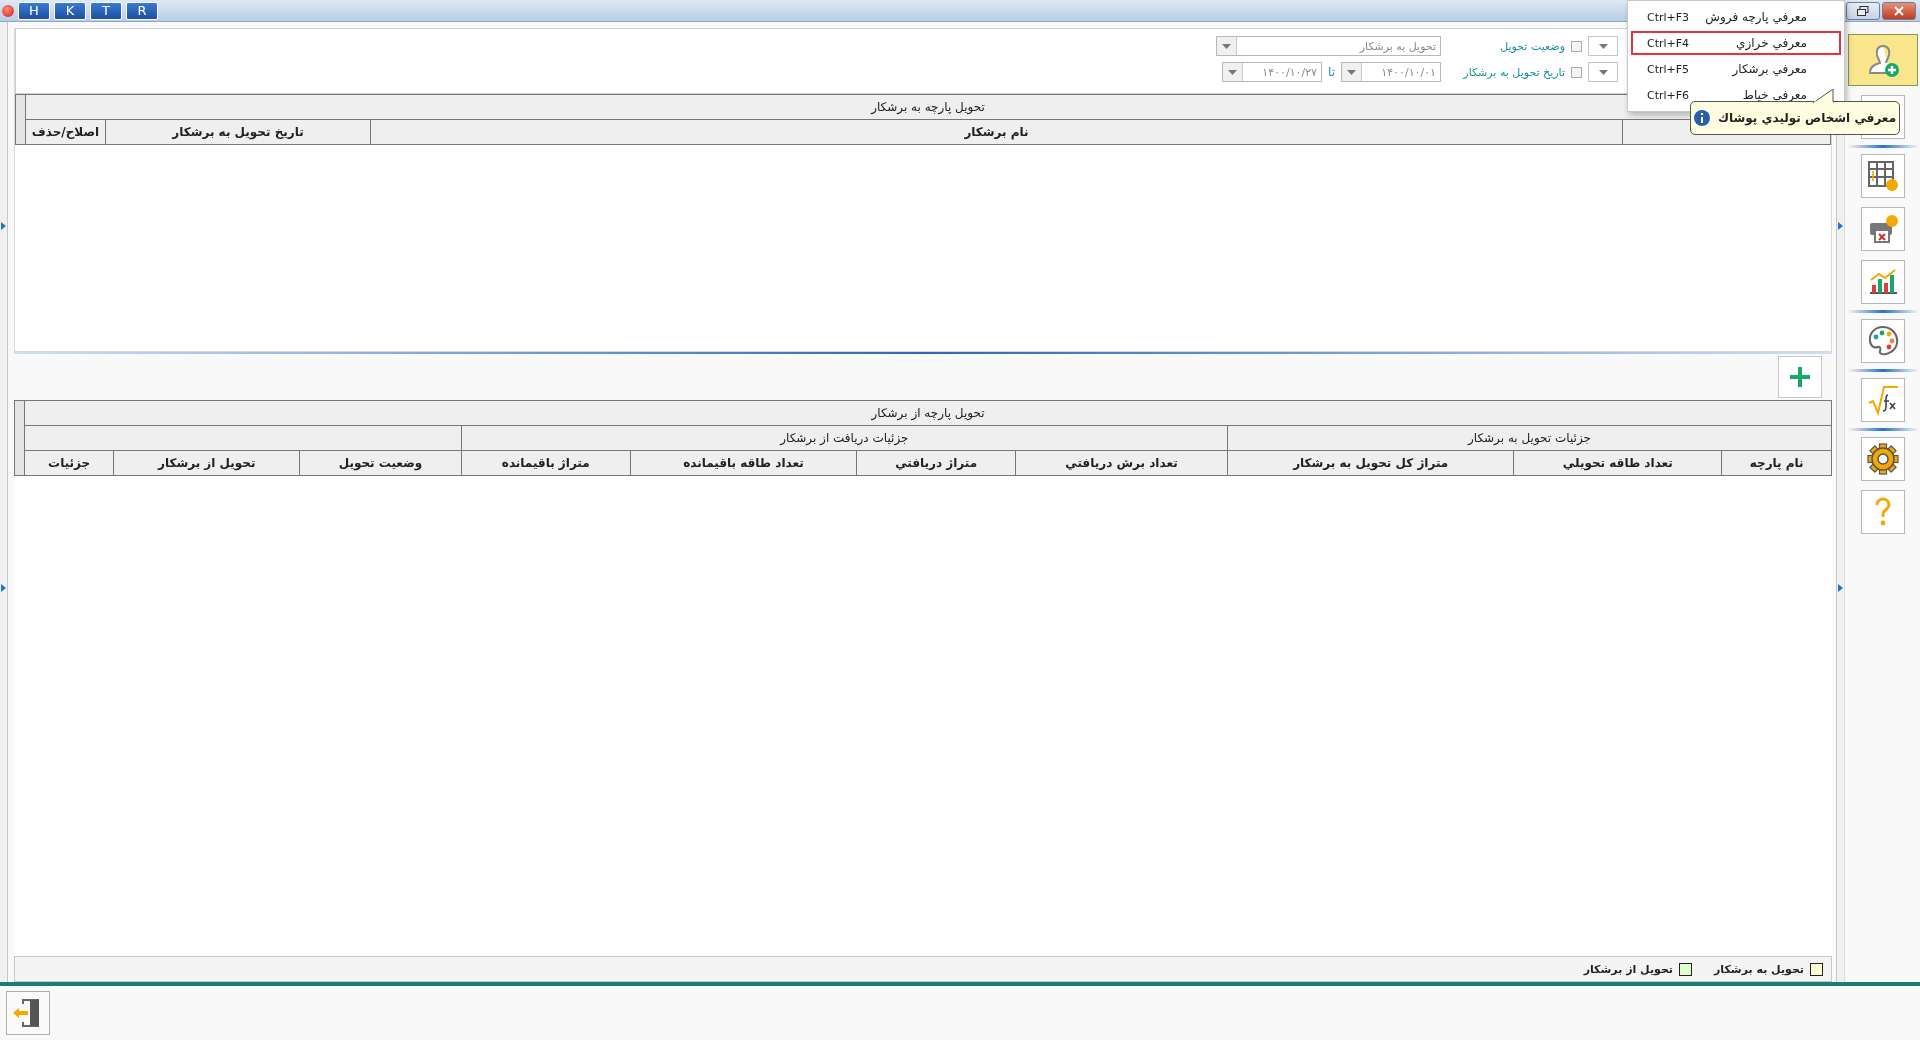 The height and width of the screenshot is (1040, 1920). I want to click on column-header: تحویل از برشکار, so click(206, 463).